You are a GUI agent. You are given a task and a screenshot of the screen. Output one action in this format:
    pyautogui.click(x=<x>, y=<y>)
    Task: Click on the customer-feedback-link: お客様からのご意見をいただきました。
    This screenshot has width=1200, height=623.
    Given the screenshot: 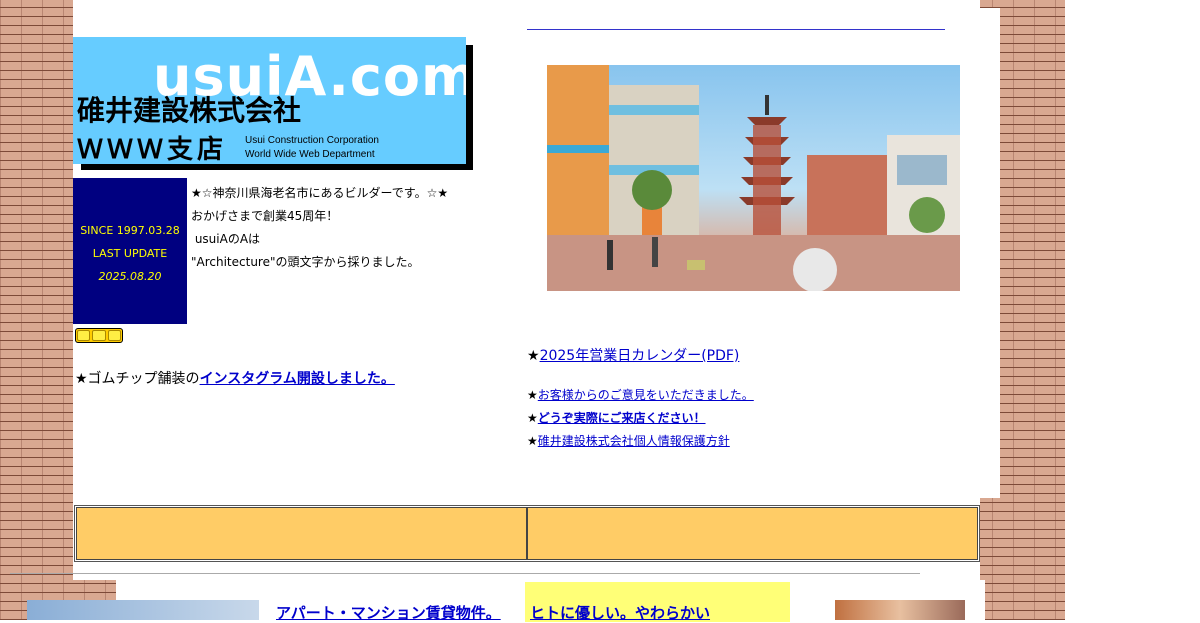 What is the action you would take?
    pyautogui.click(x=646, y=395)
    